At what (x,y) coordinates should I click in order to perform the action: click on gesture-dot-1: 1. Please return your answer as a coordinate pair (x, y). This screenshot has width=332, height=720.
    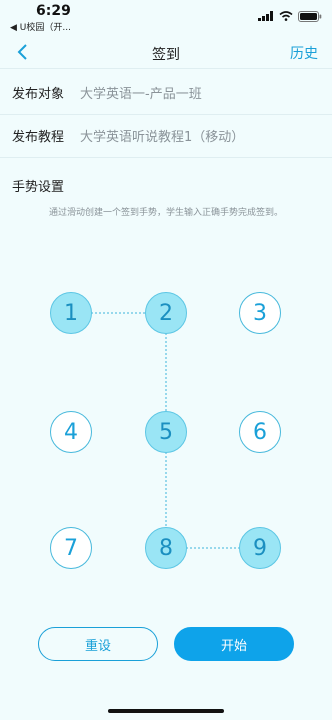
    Looking at the image, I should click on (71, 313).